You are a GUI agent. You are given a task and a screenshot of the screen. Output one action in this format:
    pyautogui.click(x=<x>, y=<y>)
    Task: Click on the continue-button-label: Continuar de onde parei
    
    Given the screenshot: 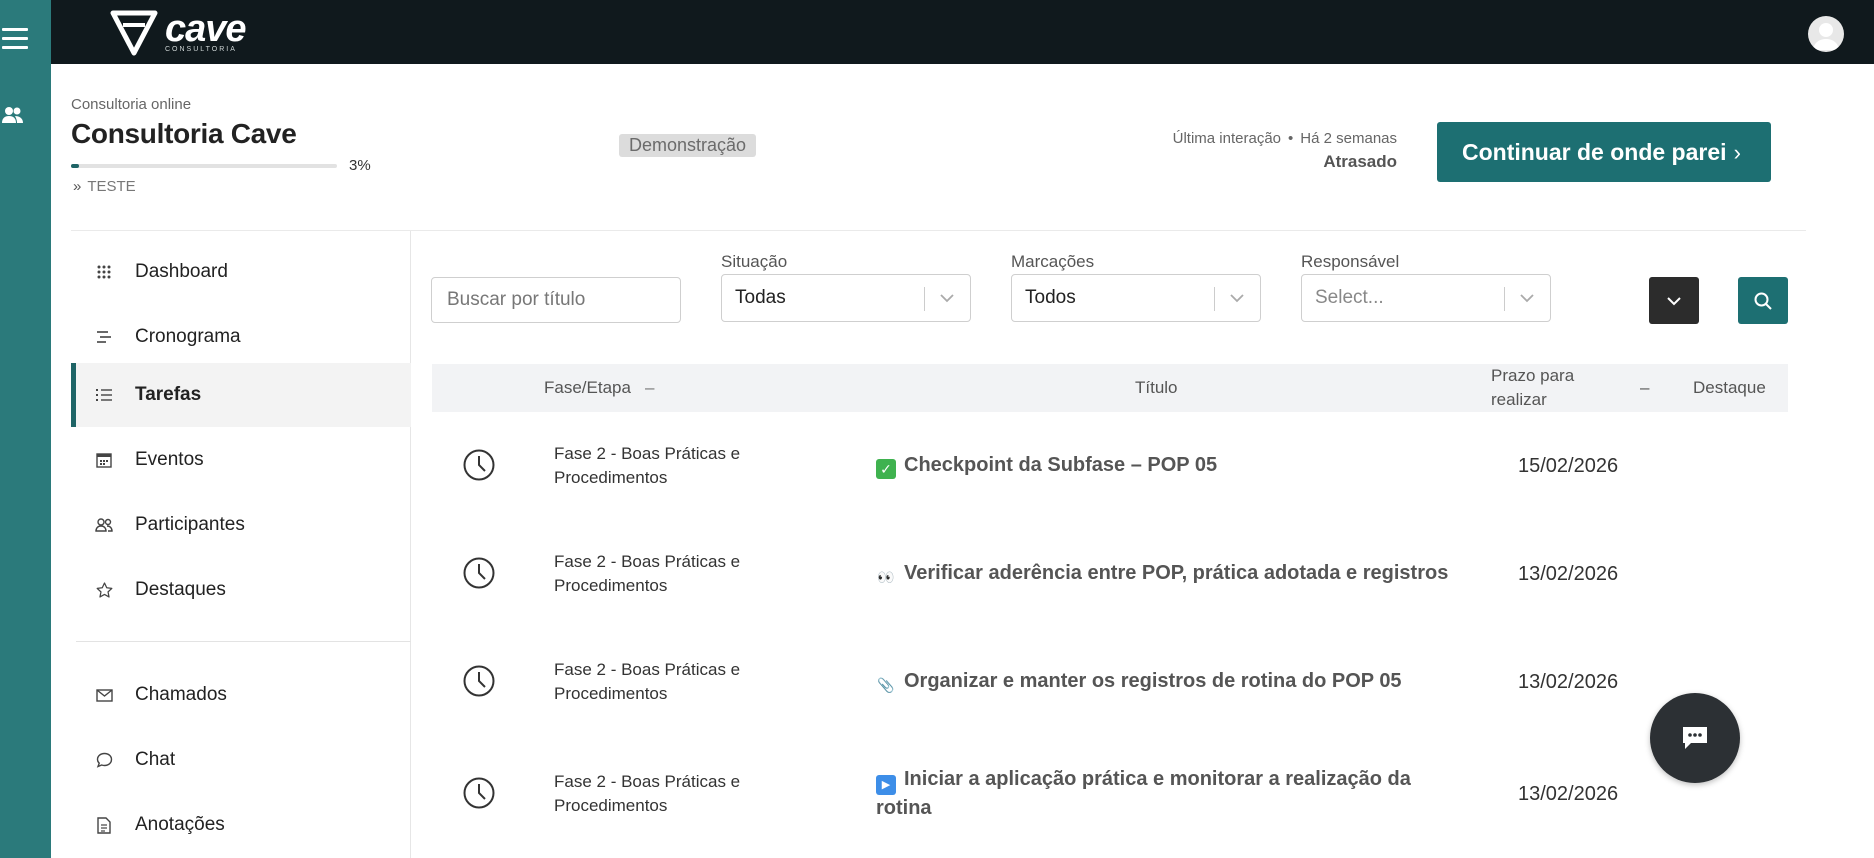 What is the action you would take?
    pyautogui.click(x=1594, y=151)
    